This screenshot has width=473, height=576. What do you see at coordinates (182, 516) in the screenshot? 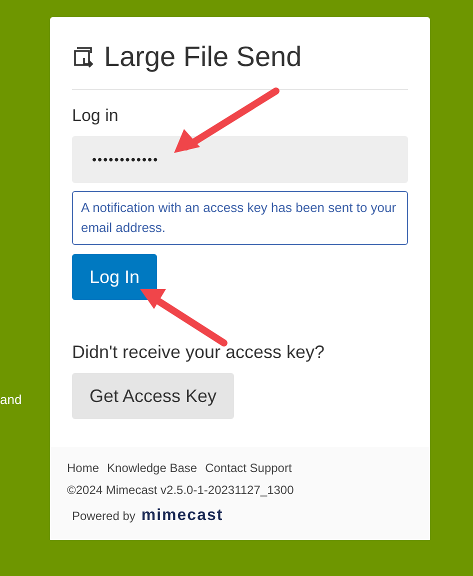
I see `brand-logo: mimecast` at bounding box center [182, 516].